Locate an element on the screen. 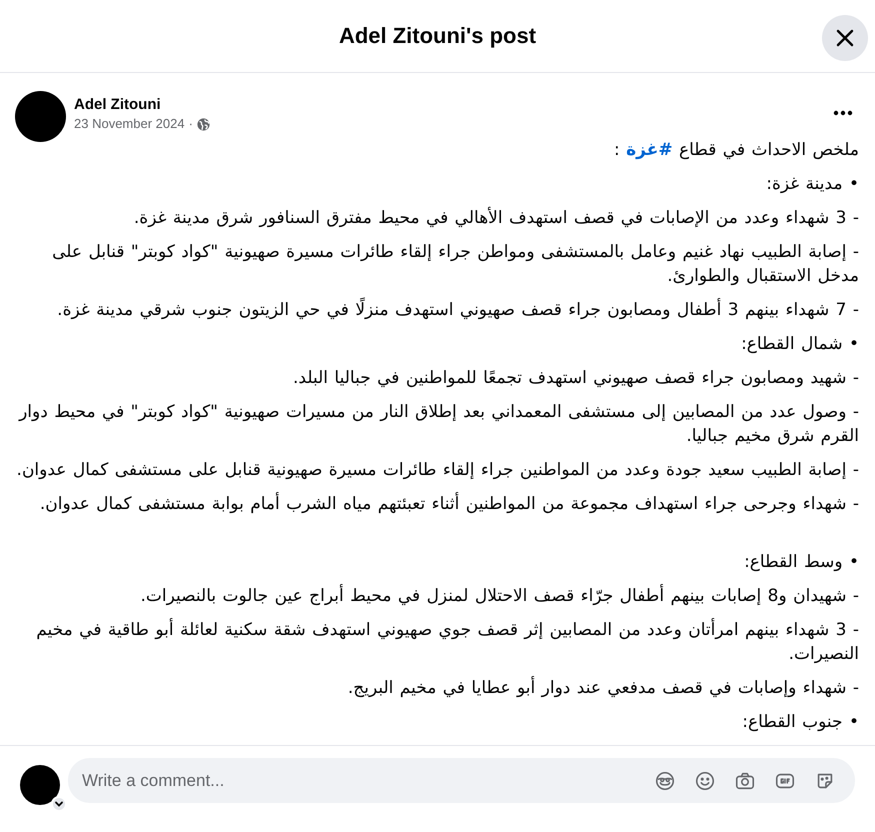 This screenshot has height=832, width=875. post-paragraph: - شهيدان و8 إصابات بينهم أطفال جرّاء قصف الاحتلال لمنزل في محيط أبراج عين جالوت بالنصيرات. is located at coordinates (499, 596).